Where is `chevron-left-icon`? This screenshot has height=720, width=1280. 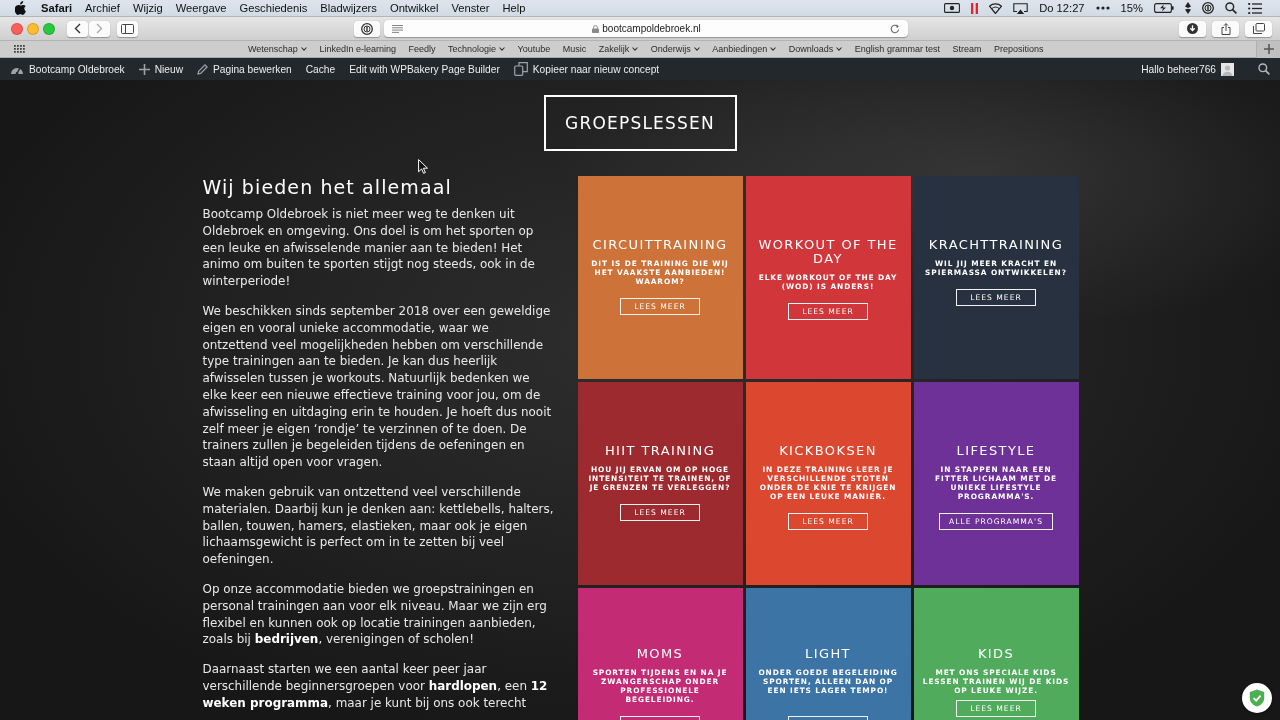 chevron-left-icon is located at coordinates (77, 28).